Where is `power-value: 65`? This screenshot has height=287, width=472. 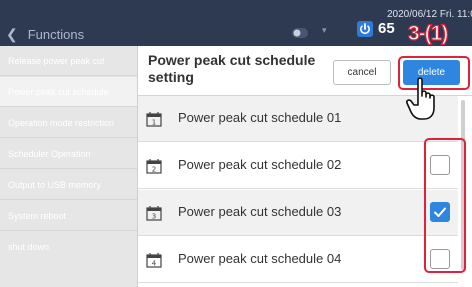 power-value: 65 is located at coordinates (386, 28).